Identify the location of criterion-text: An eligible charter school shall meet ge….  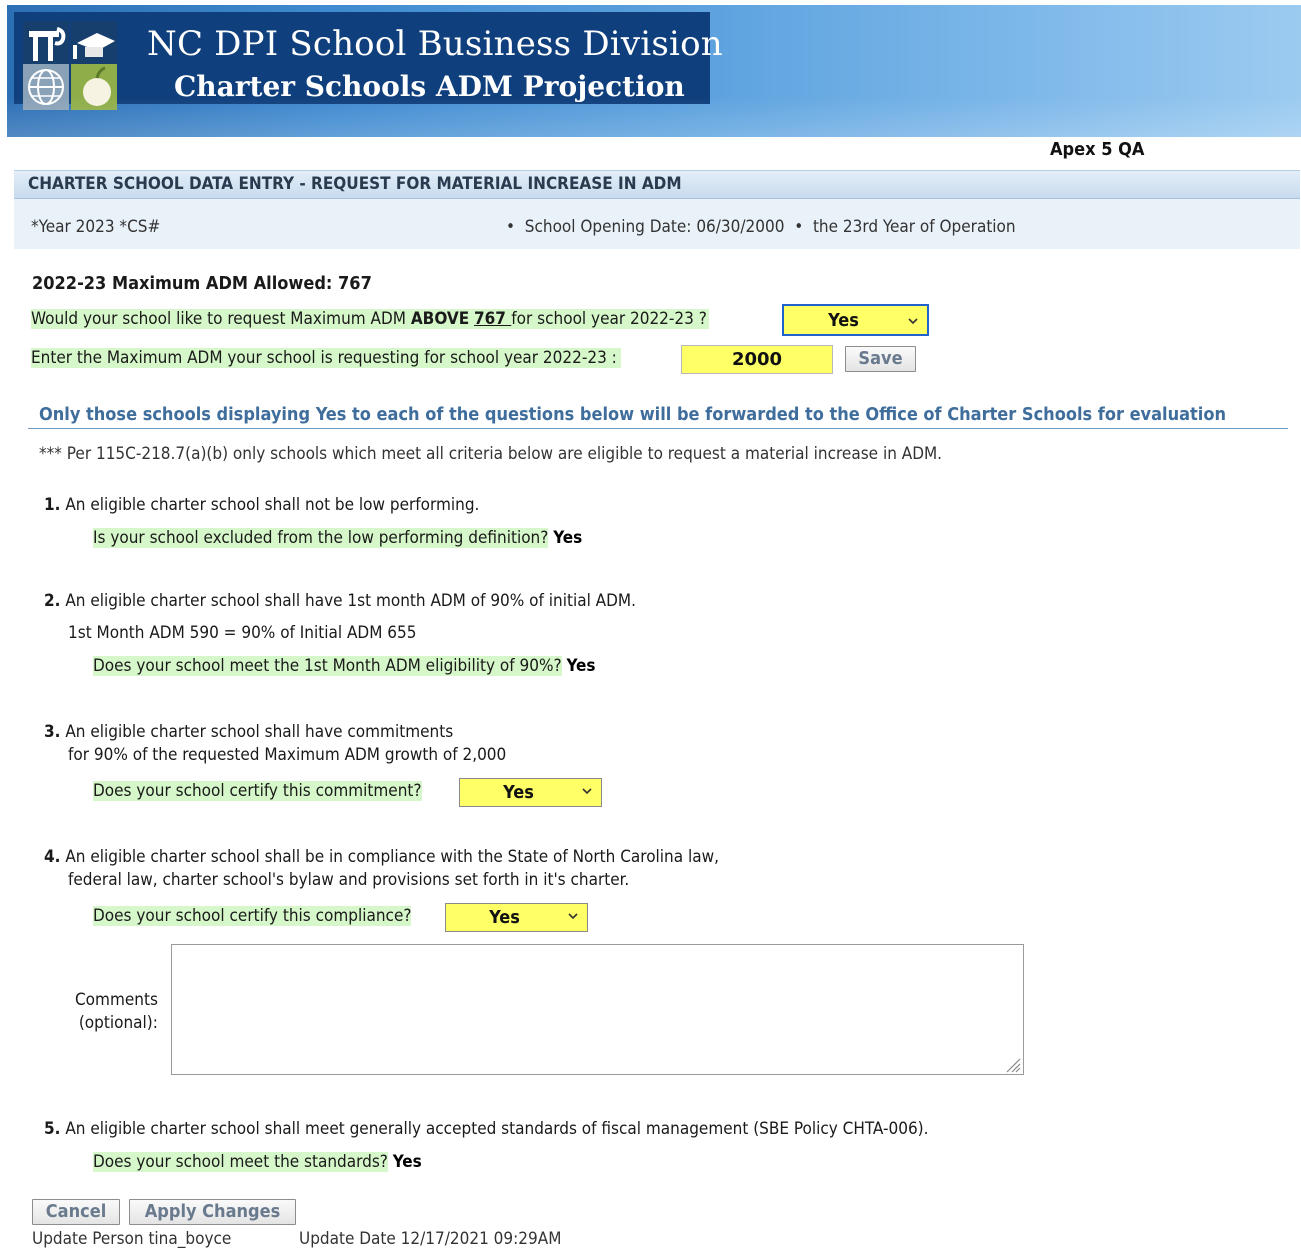
(497, 1129).